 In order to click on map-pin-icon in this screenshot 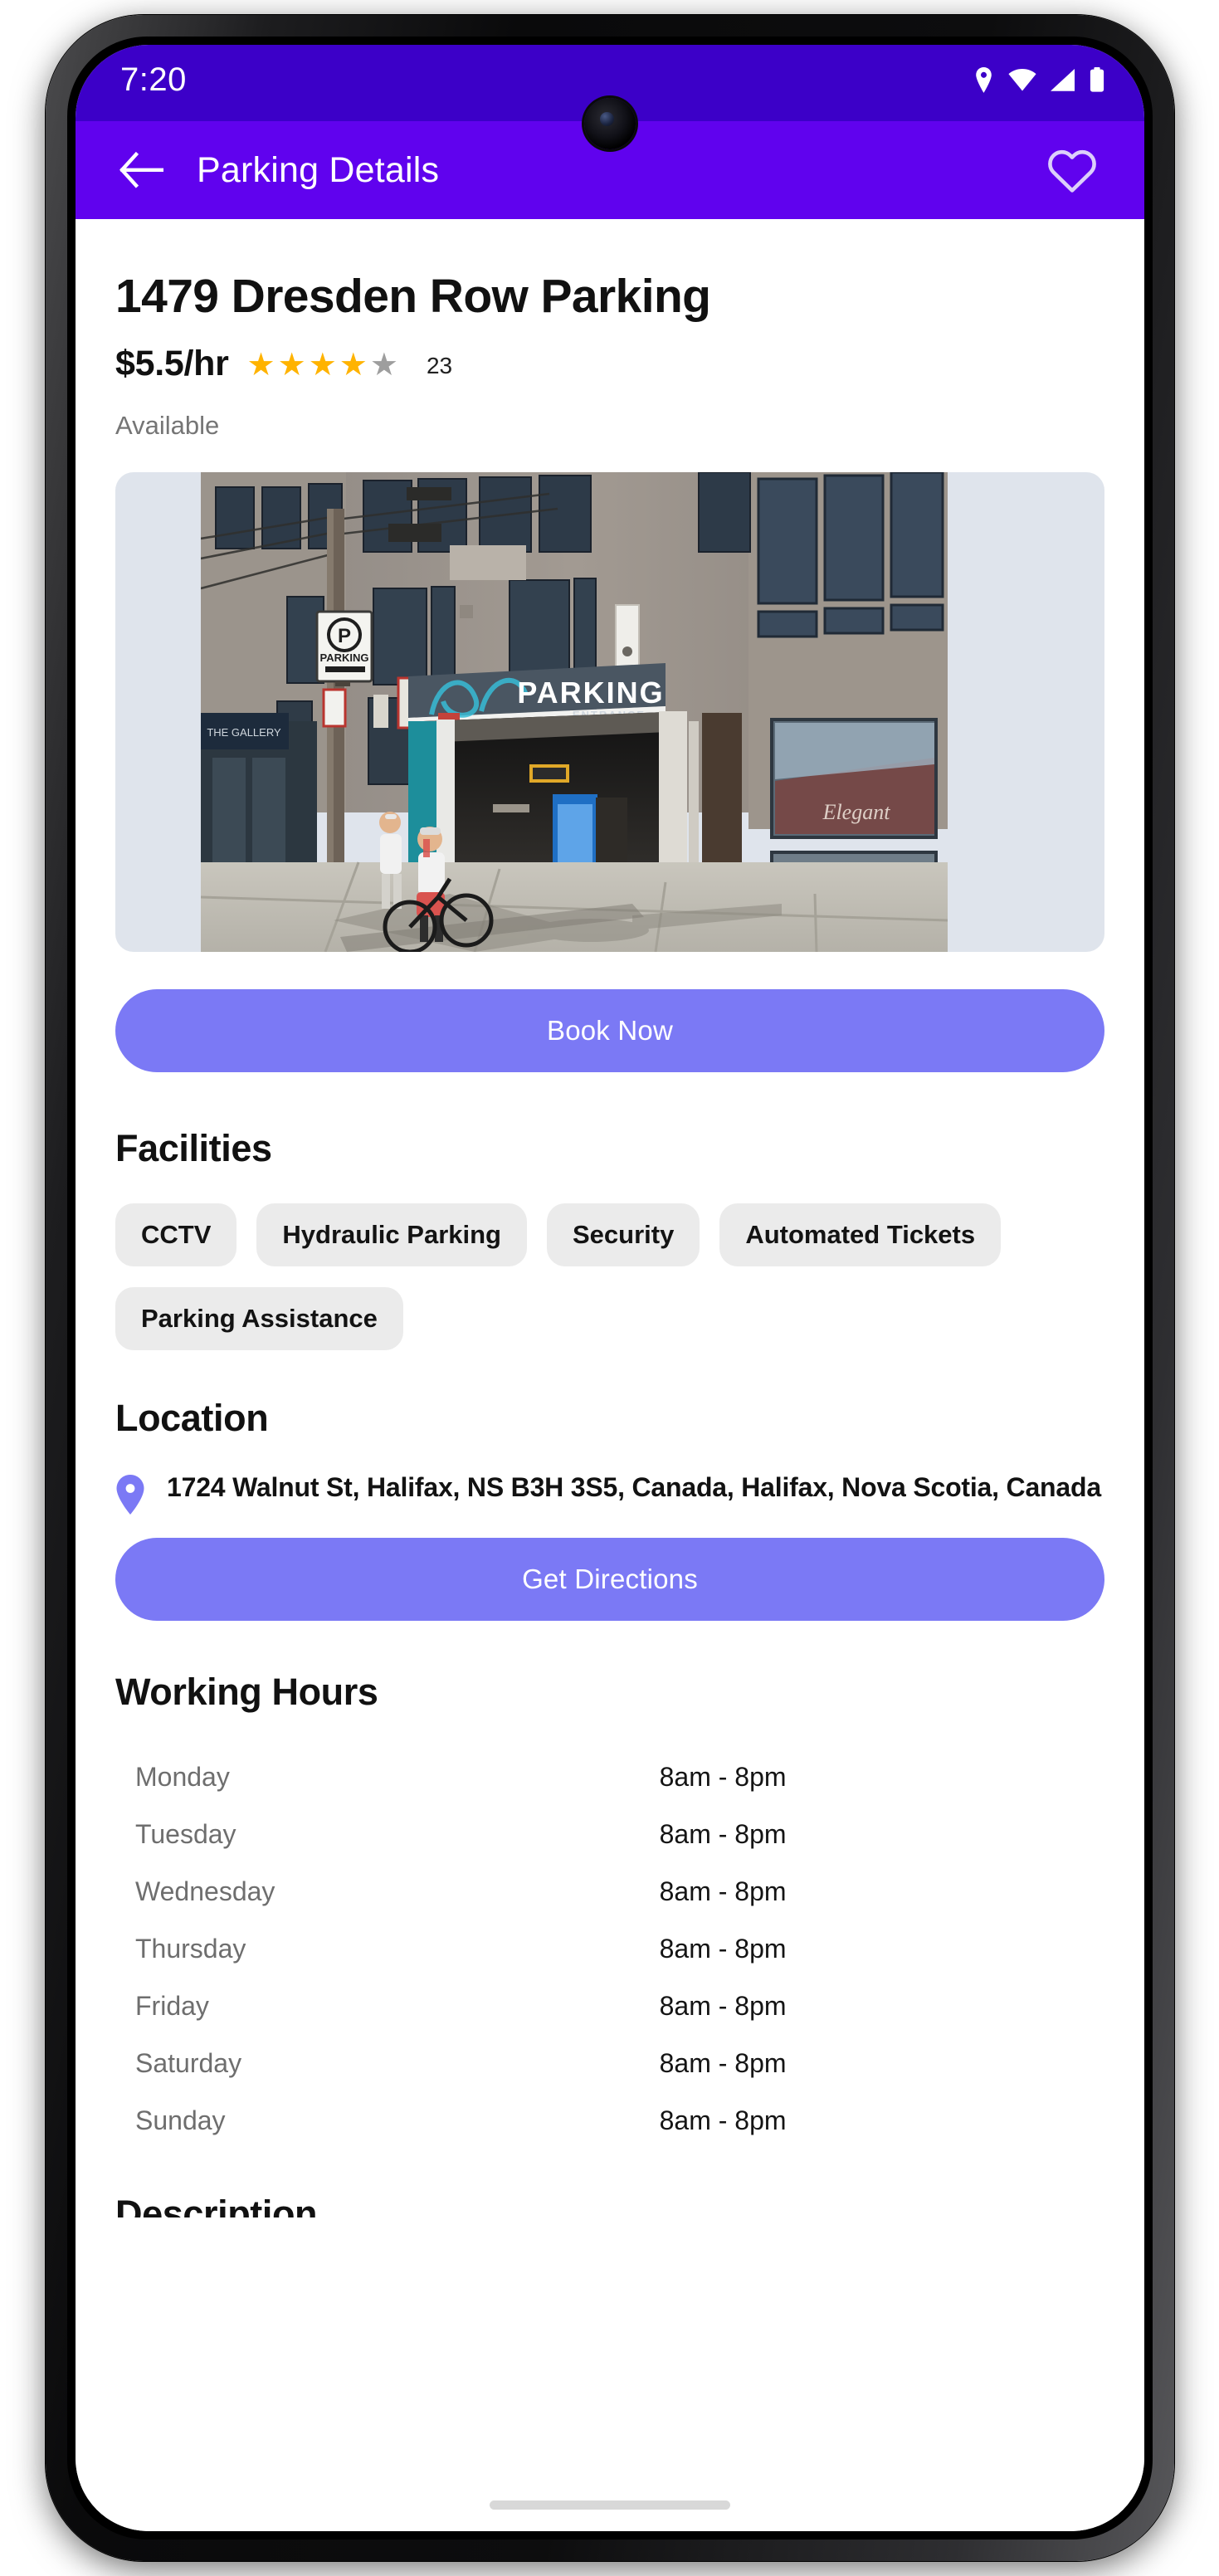, I will do `click(130, 1494)`.